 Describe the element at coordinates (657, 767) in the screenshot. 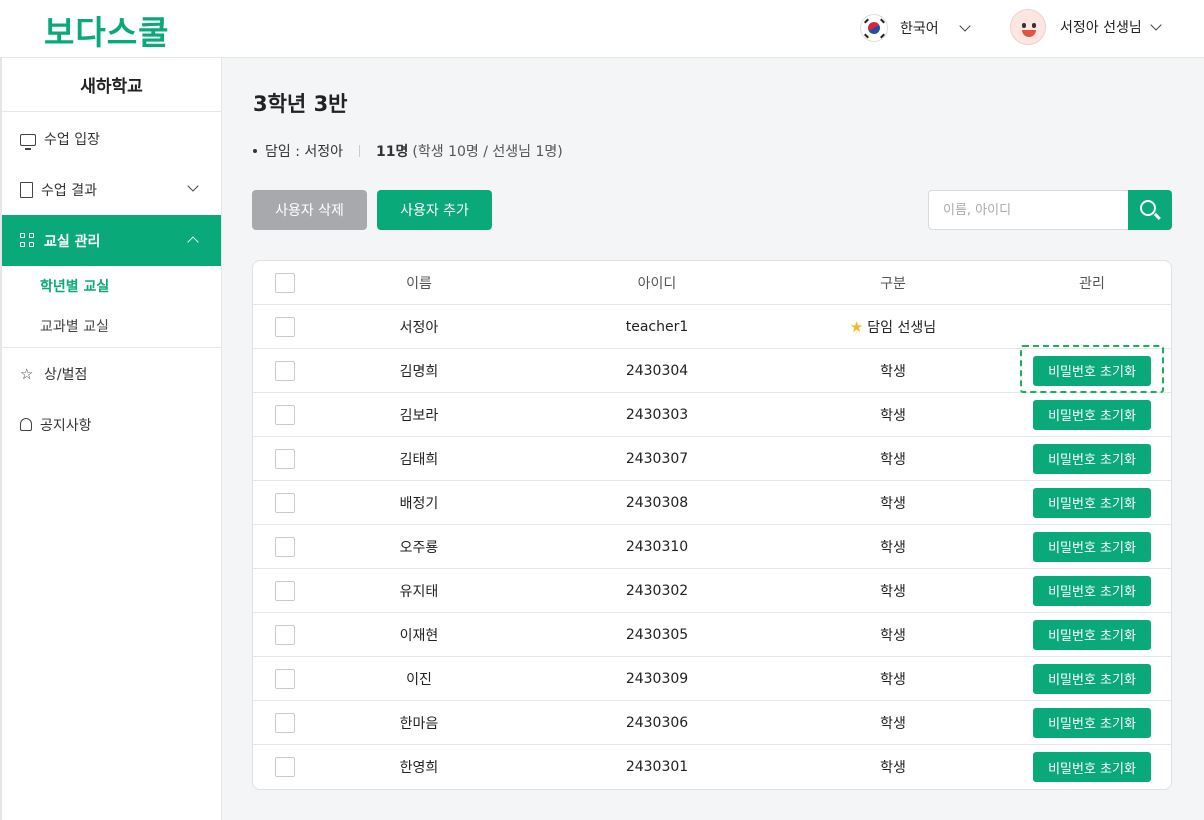

I see `user-id: 2430301` at that location.